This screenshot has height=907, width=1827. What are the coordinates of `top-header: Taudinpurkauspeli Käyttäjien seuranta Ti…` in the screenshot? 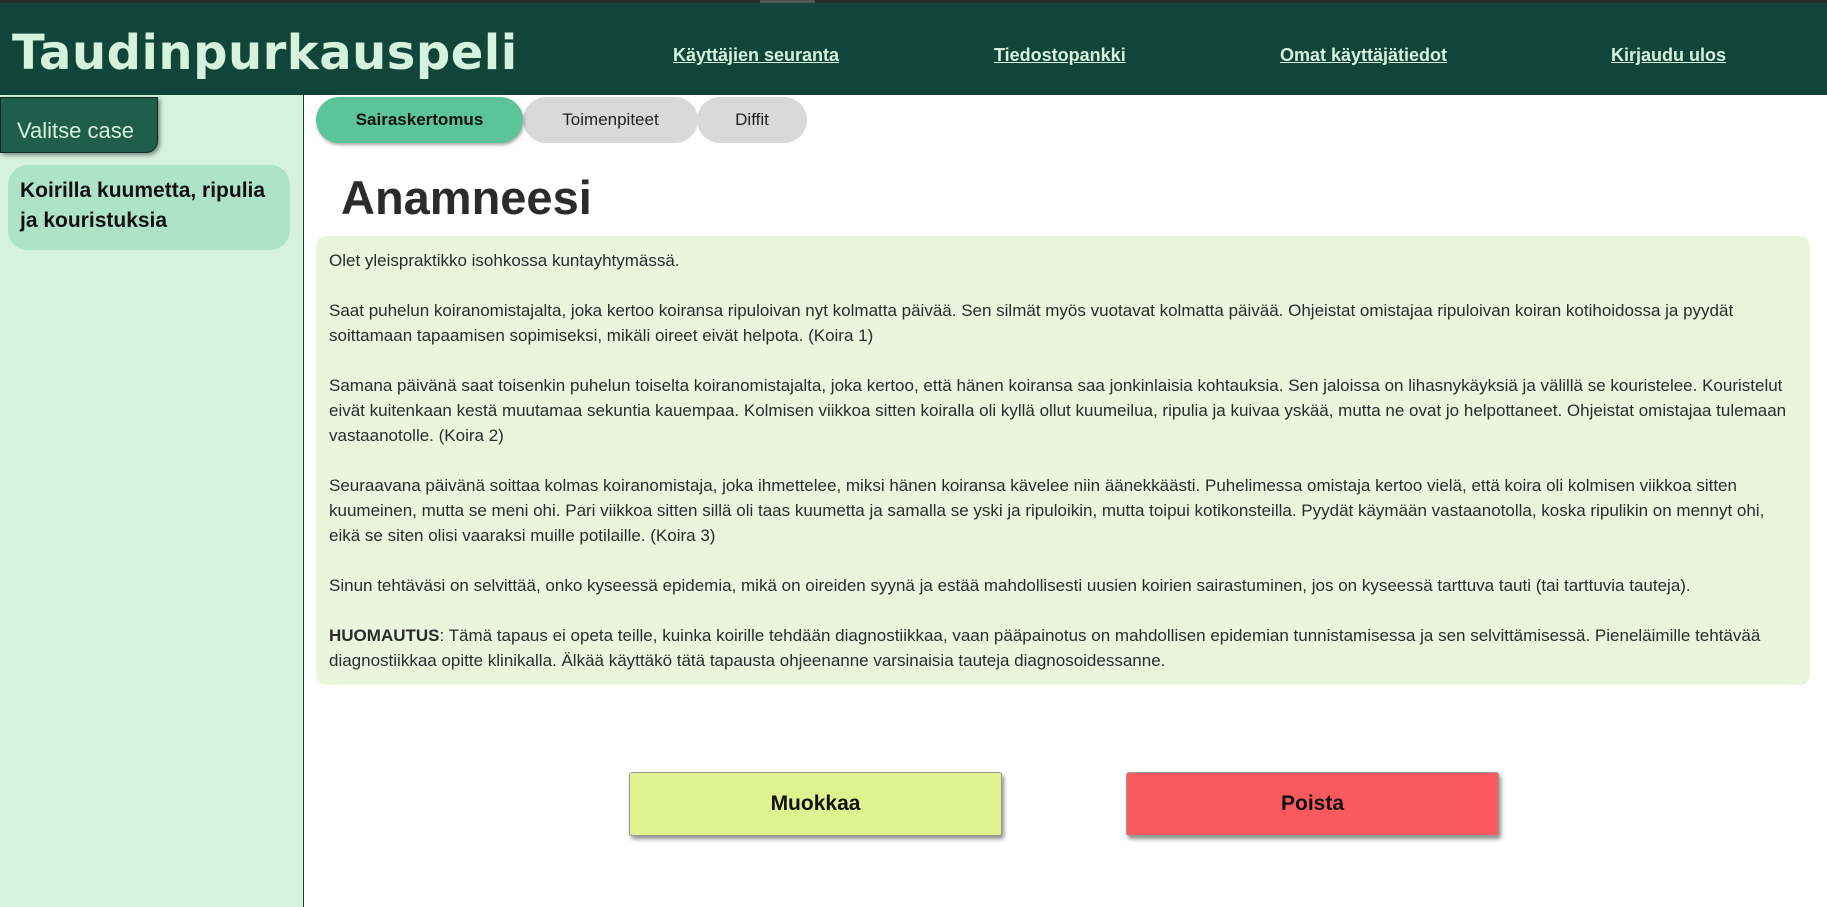 It's located at (913, 49).